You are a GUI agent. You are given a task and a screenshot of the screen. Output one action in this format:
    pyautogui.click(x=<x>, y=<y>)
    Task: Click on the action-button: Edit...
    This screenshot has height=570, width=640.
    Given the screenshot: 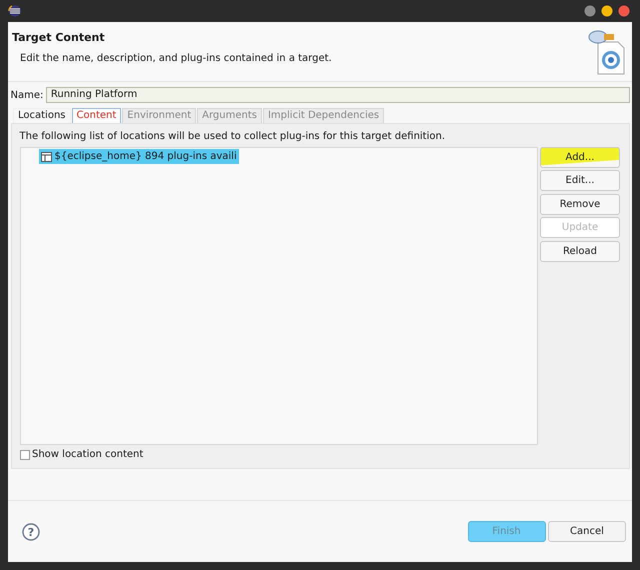 What is the action you would take?
    pyautogui.click(x=580, y=180)
    